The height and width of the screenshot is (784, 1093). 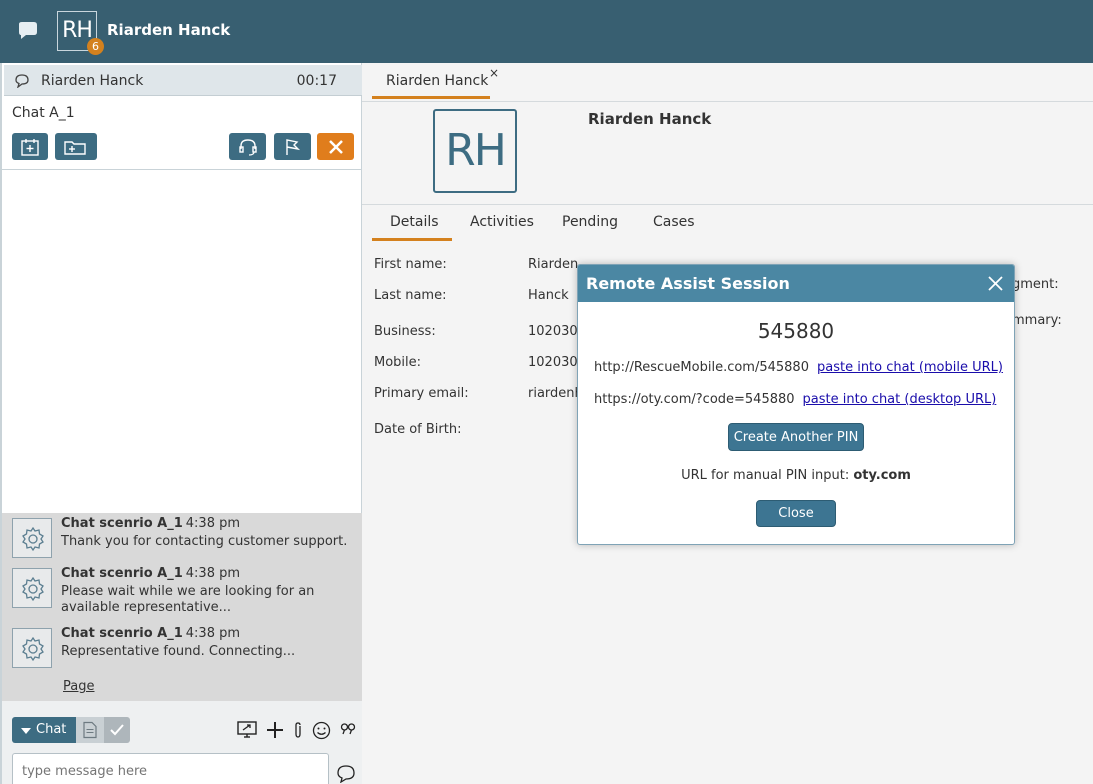 I want to click on chat-mode-dropdown: Chat, so click(x=44, y=730).